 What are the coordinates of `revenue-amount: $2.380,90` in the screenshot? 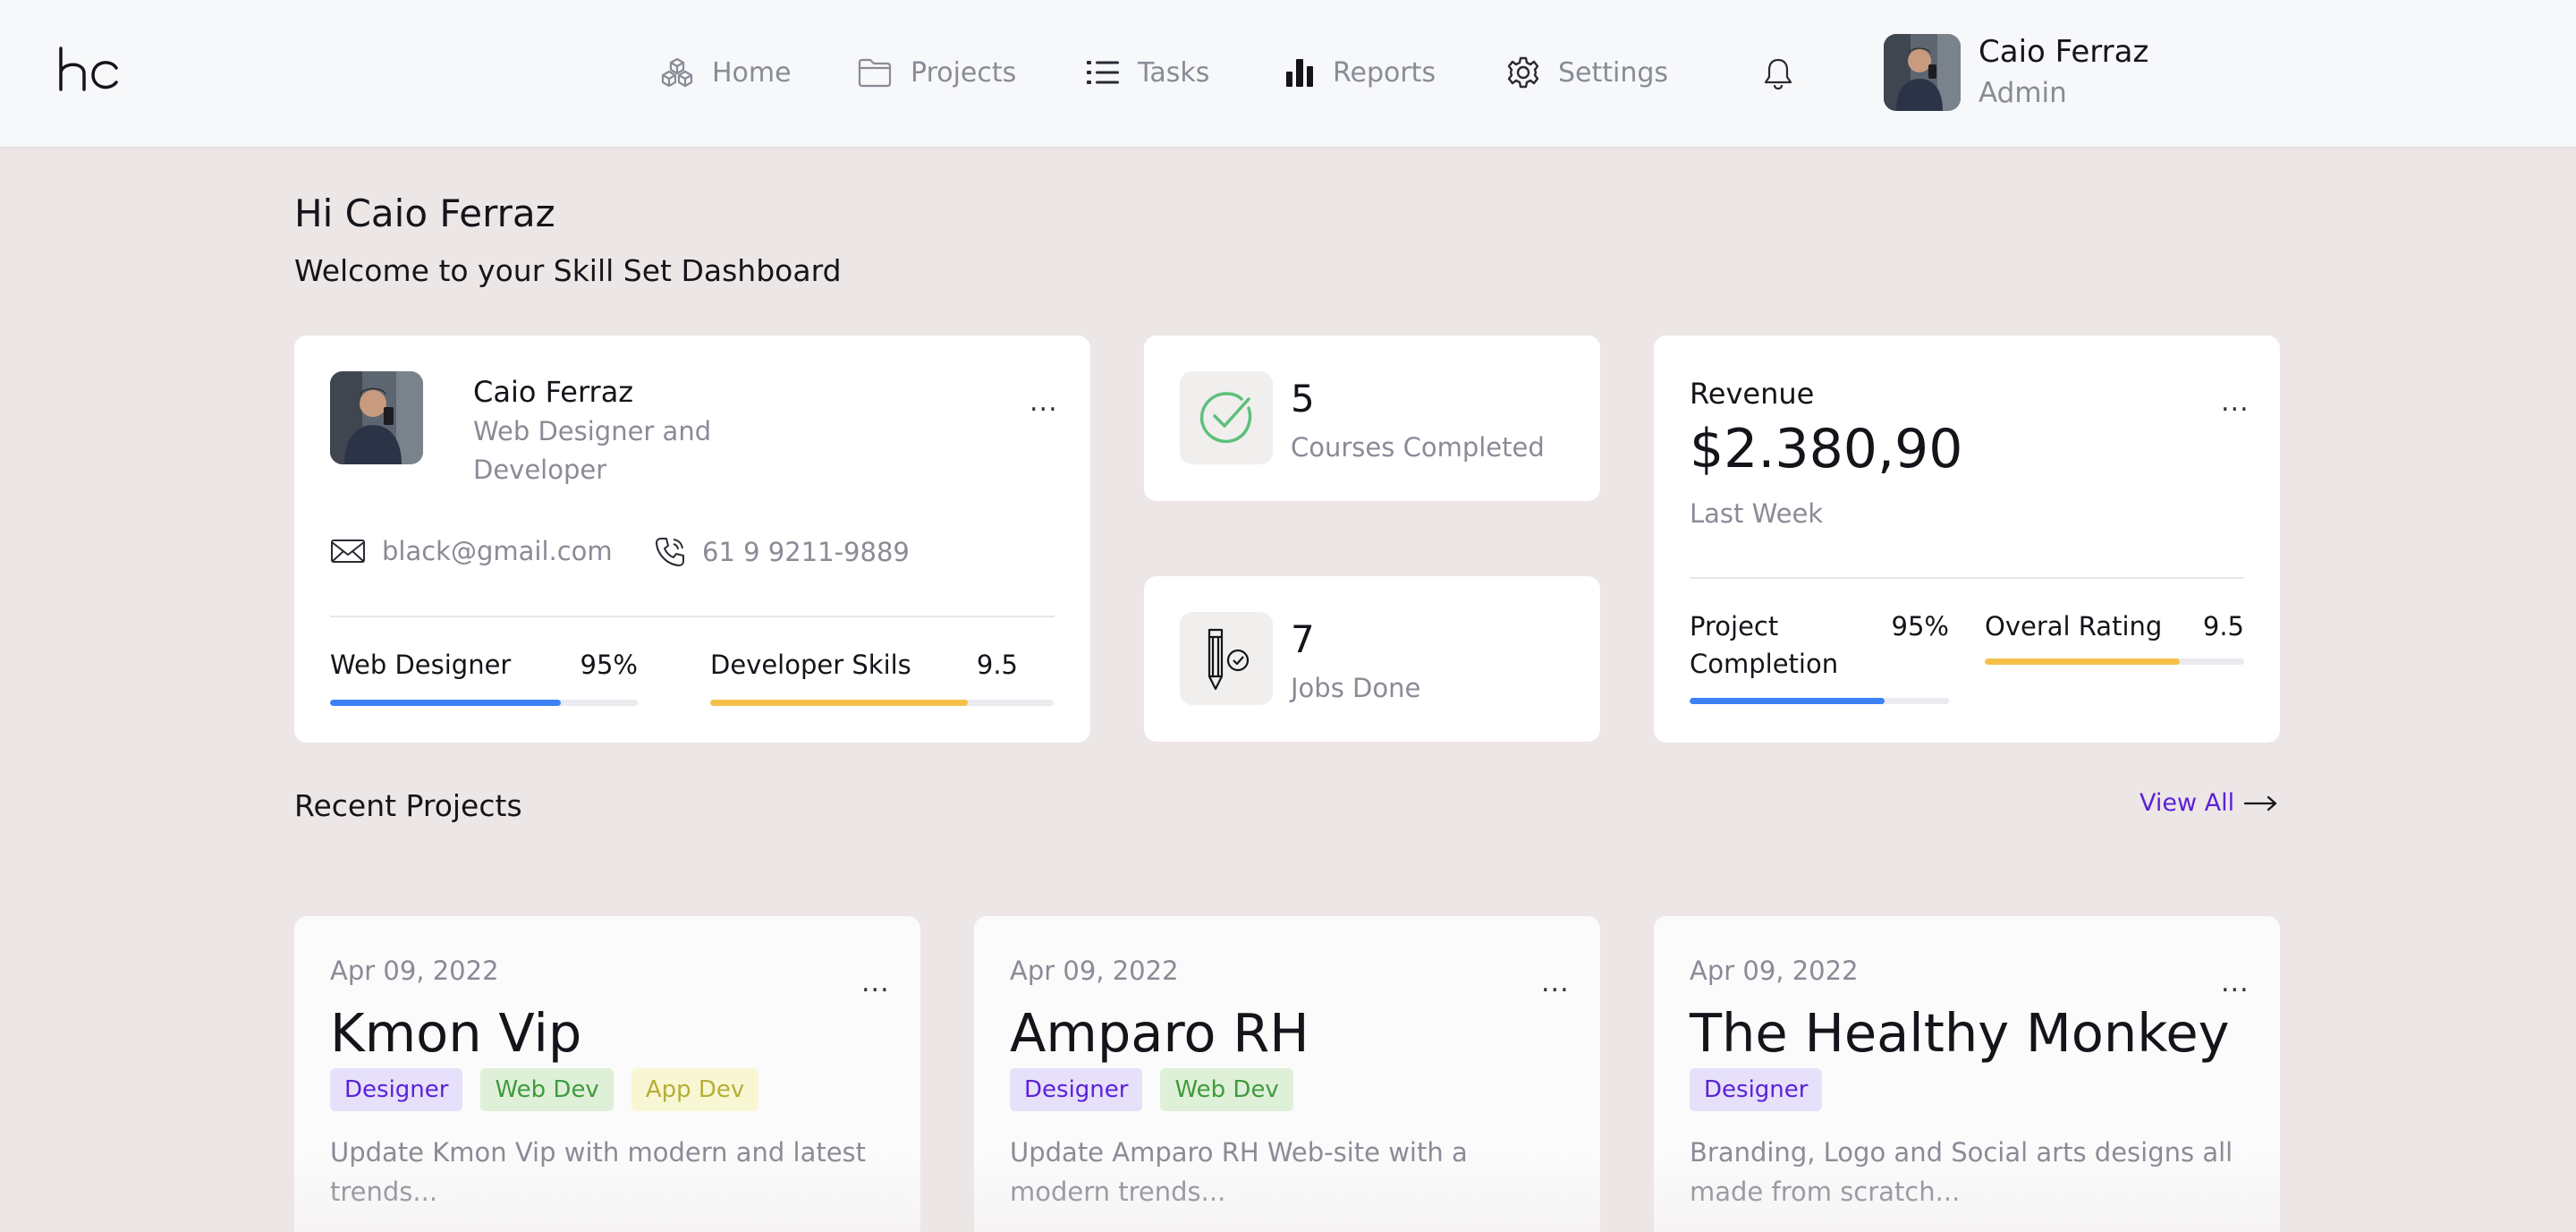 It's located at (1826, 449).